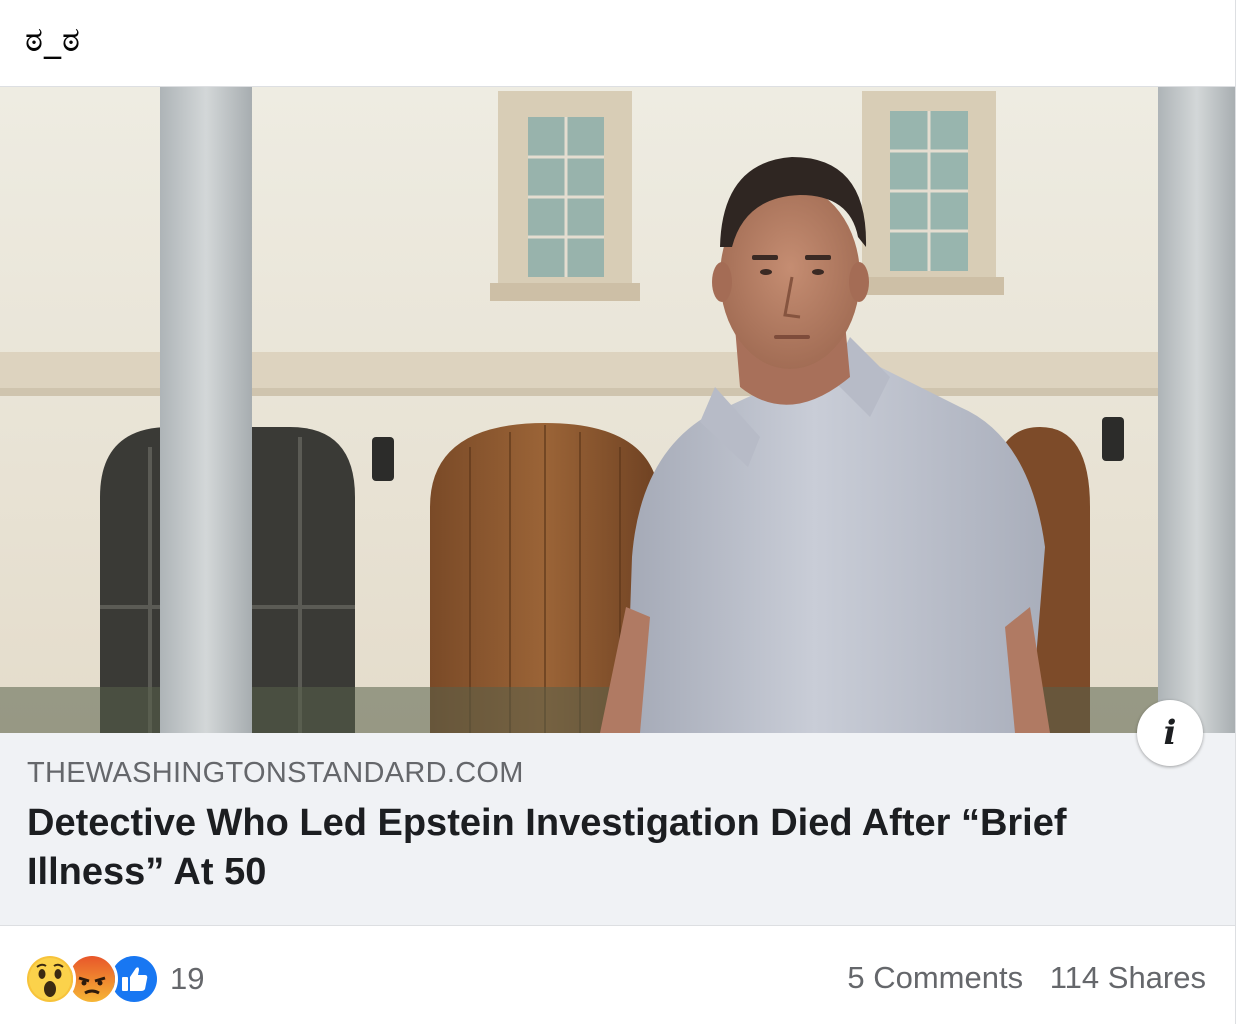  What do you see at coordinates (935, 977) in the screenshot?
I see `comments-count: 5 Comments` at bounding box center [935, 977].